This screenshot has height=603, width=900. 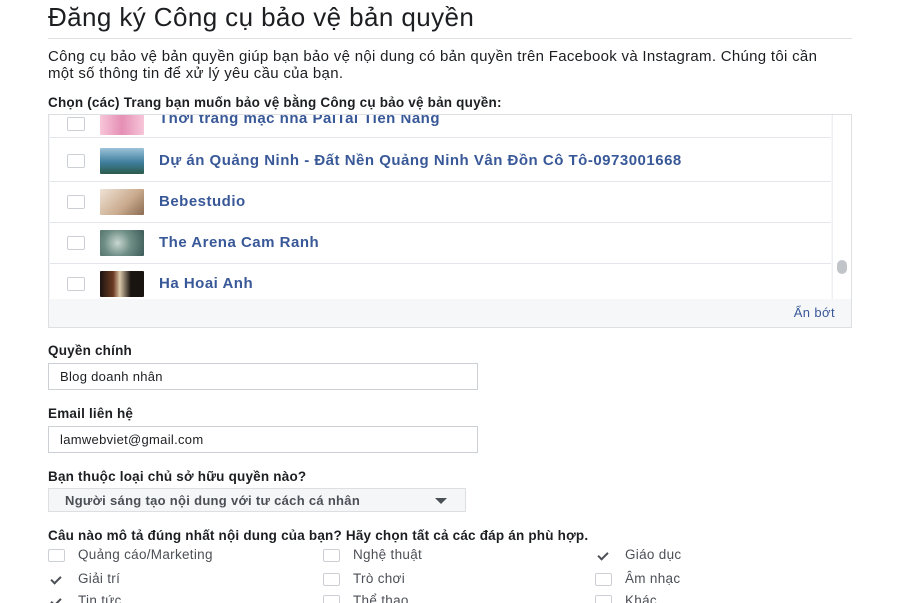 I want to click on email-field: lamwebviet@gmail.com, so click(x=263, y=439).